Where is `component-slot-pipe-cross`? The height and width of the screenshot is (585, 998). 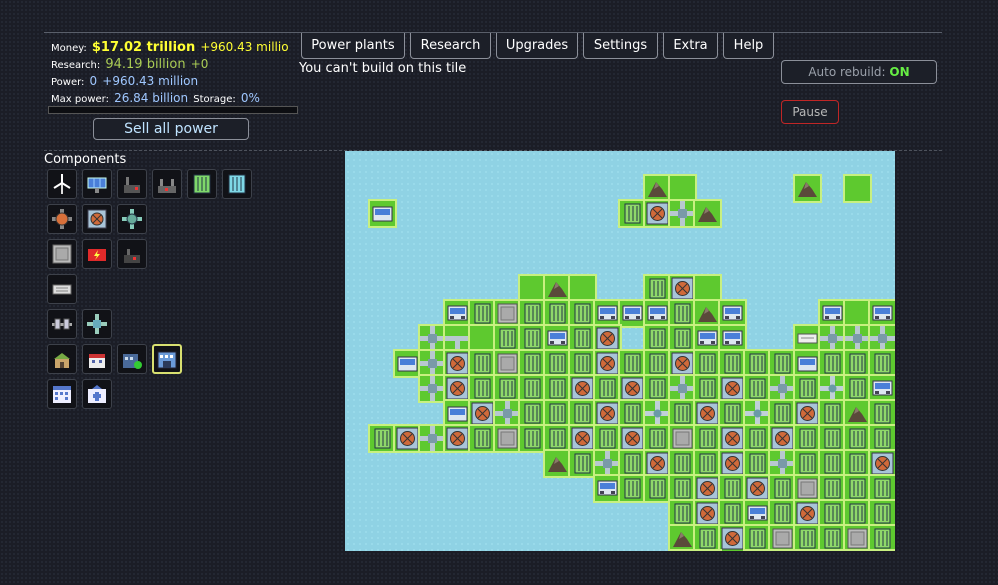 component-slot-pipe-cross is located at coordinates (97, 324).